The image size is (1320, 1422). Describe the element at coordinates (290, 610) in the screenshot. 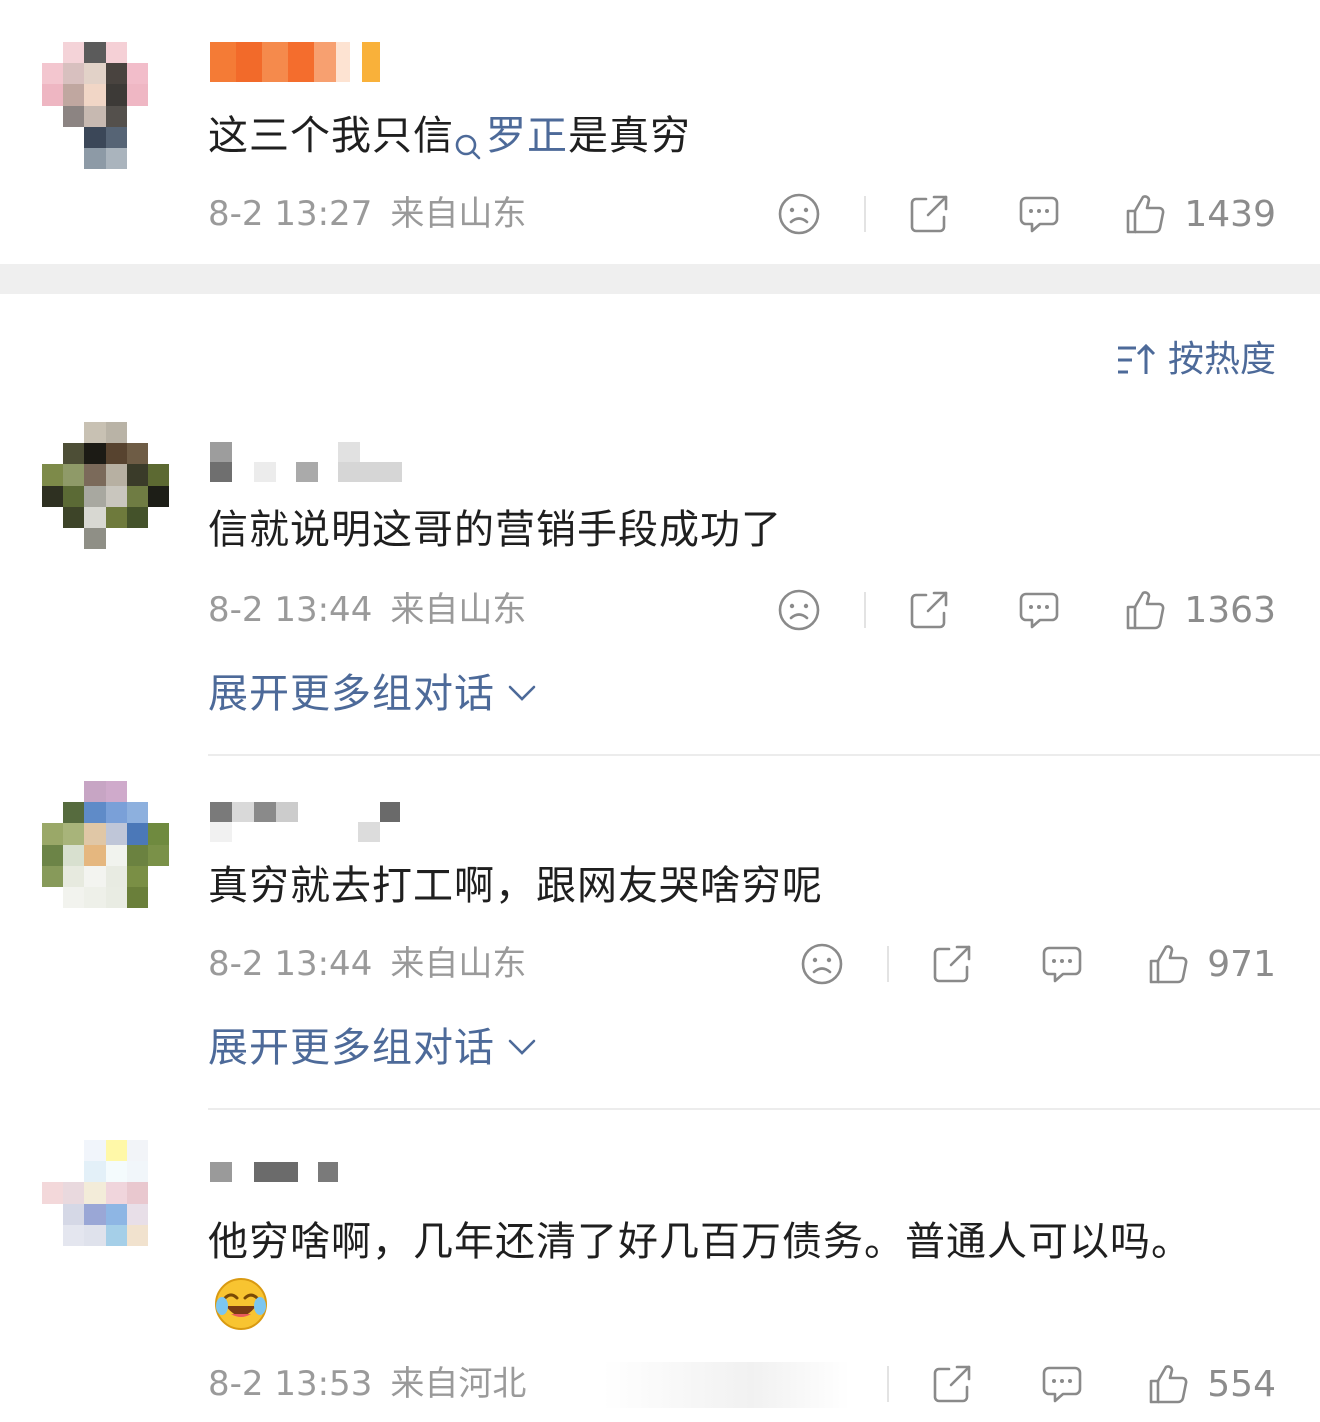

I see `timestamp: 8-2 13:44` at that location.